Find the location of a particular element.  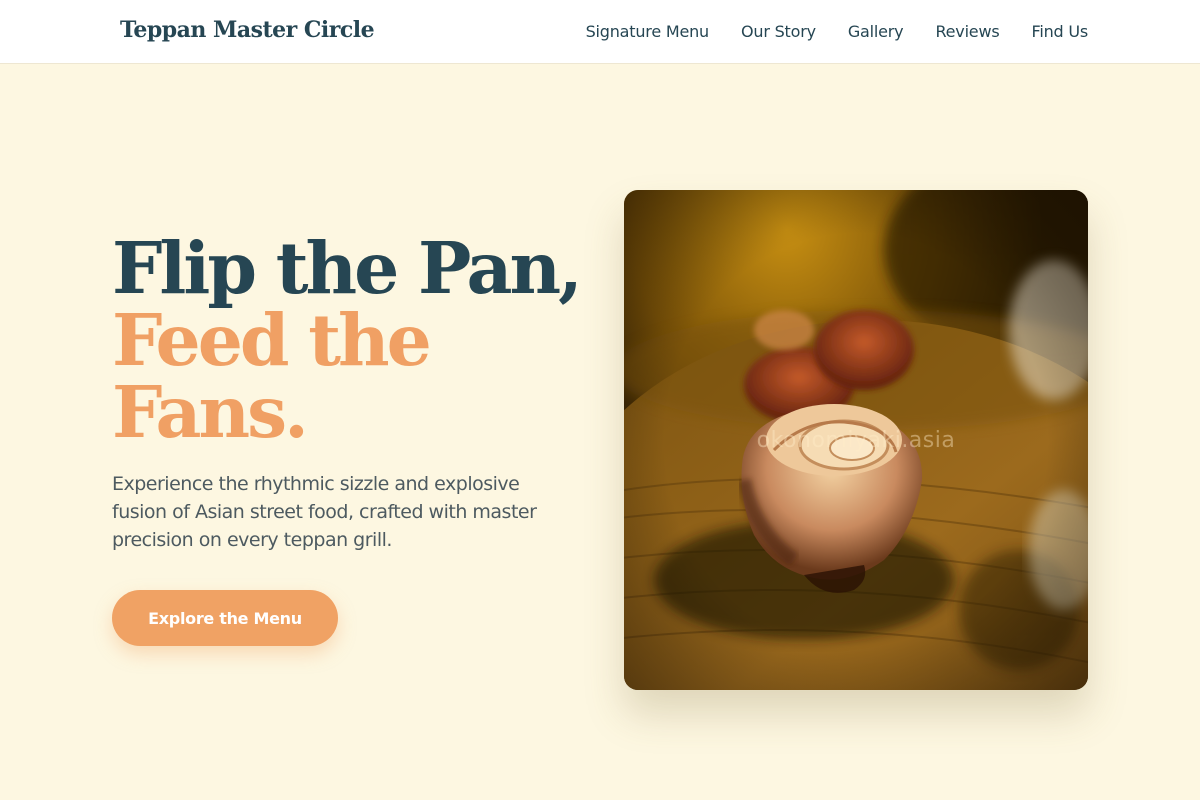

nav-link-our-story: Our Story is located at coordinates (778, 31).